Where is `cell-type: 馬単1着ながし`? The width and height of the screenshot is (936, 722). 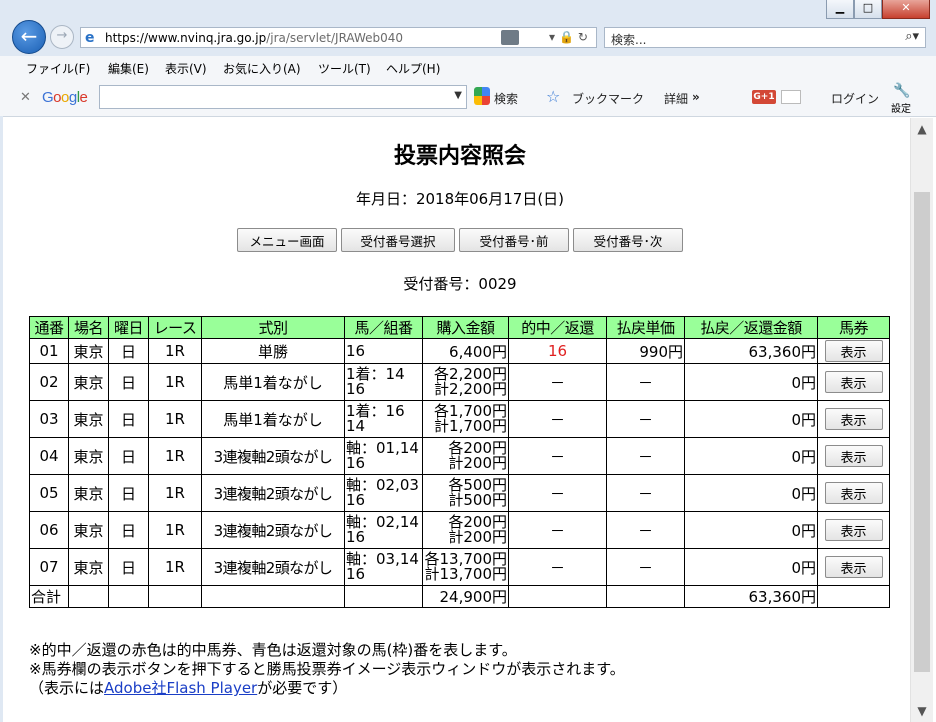
cell-type: 馬単1着ながし is located at coordinates (273, 382).